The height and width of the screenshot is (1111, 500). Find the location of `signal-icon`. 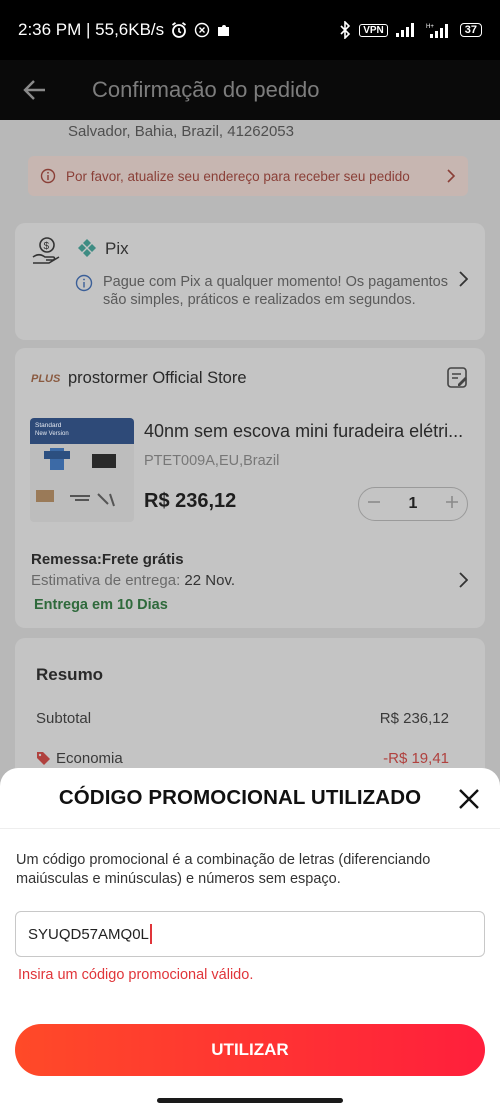

signal-icon is located at coordinates (406, 30).